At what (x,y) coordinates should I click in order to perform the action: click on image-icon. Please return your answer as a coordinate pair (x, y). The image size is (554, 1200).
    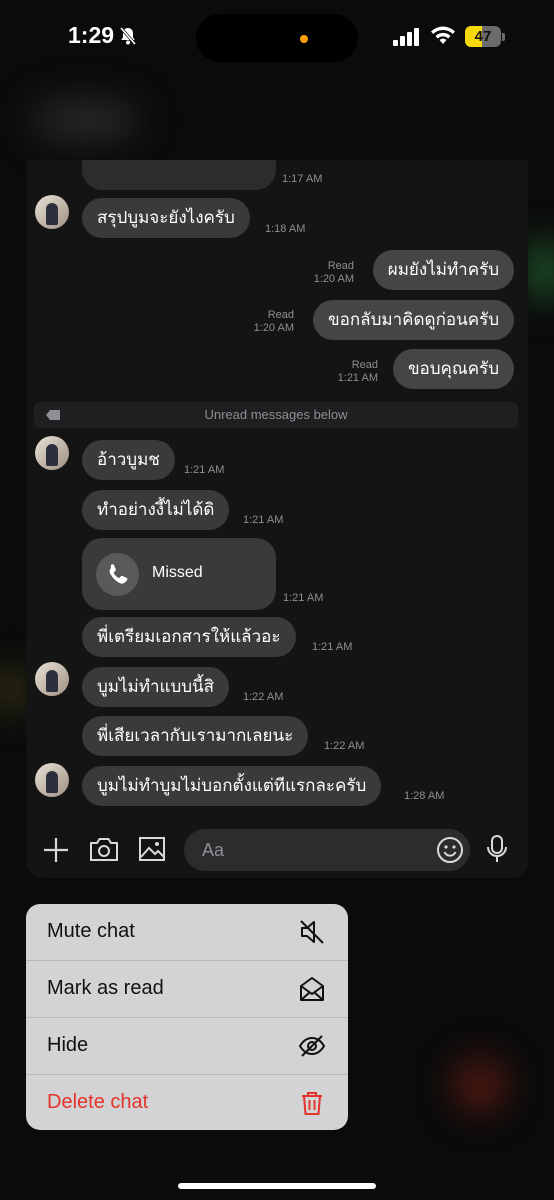
    Looking at the image, I should click on (152, 849).